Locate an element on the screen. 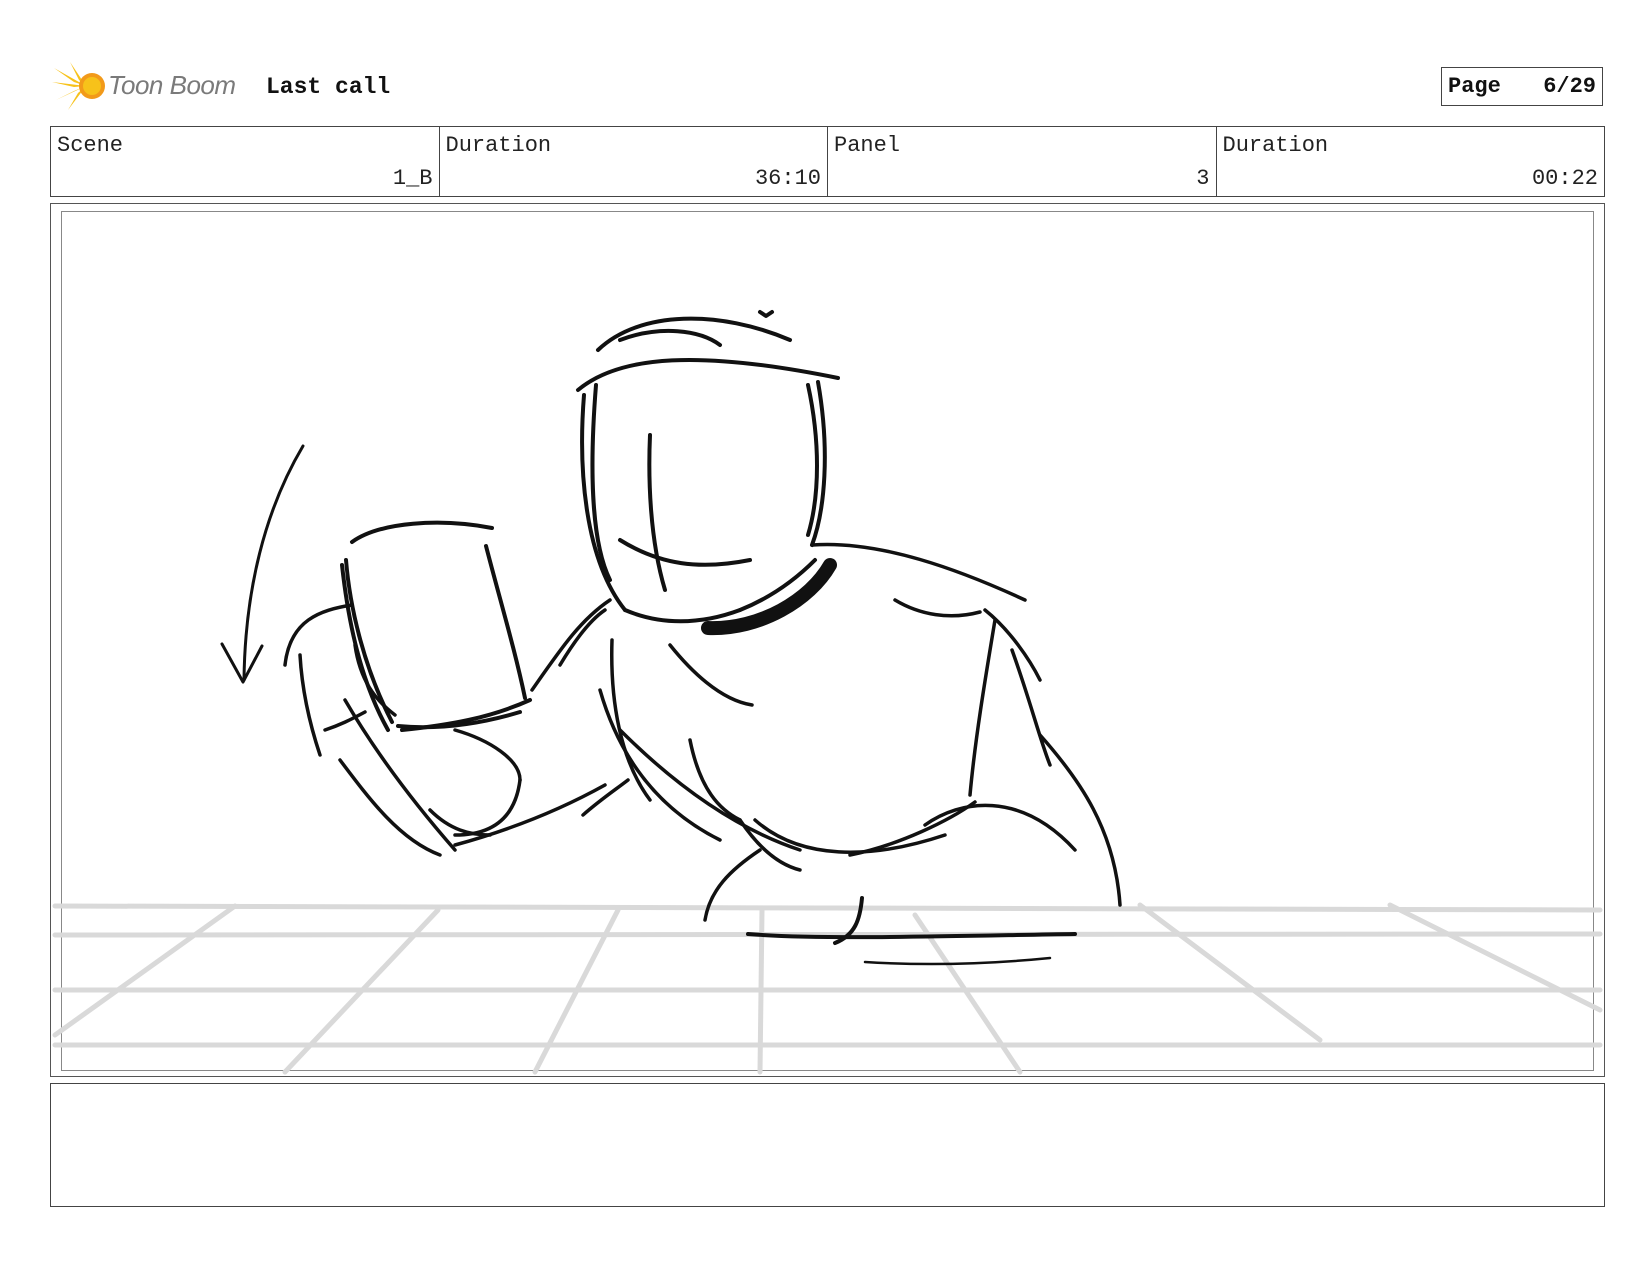 The height and width of the screenshot is (1276, 1648). panel-notes-area is located at coordinates (827, 1145).